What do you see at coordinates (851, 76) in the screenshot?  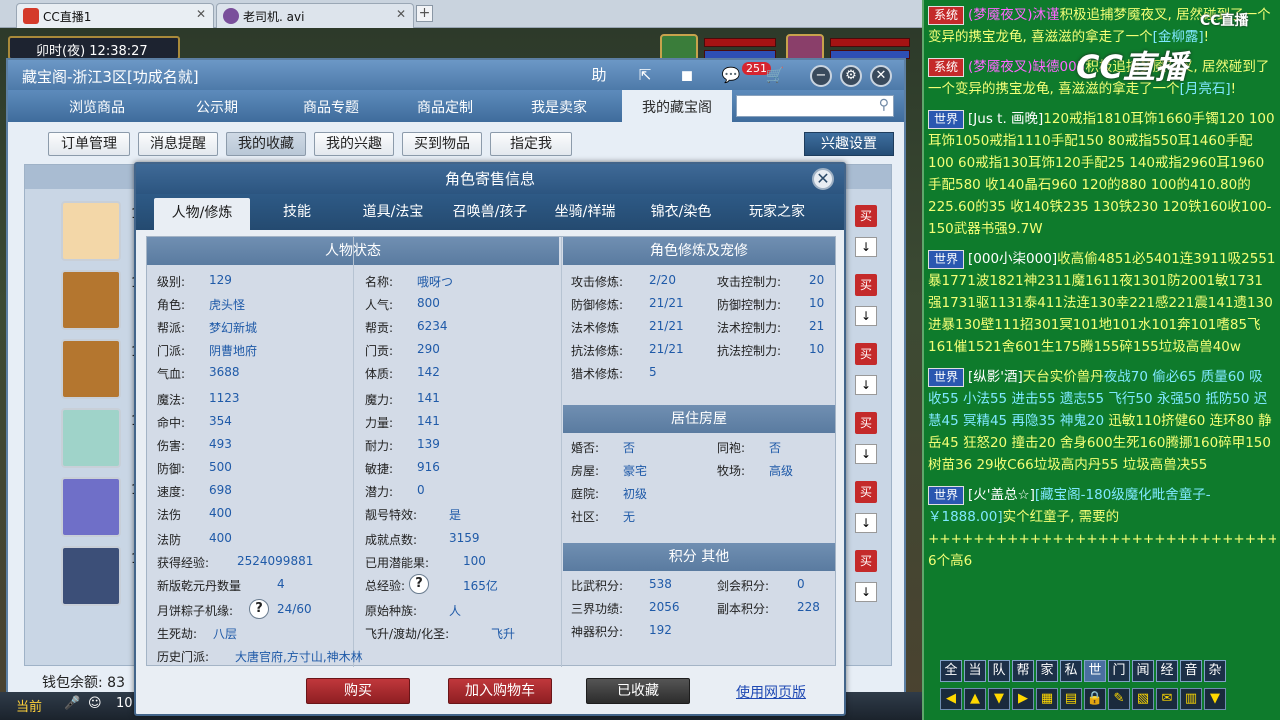 I see `settings-icon: ⚙` at bounding box center [851, 76].